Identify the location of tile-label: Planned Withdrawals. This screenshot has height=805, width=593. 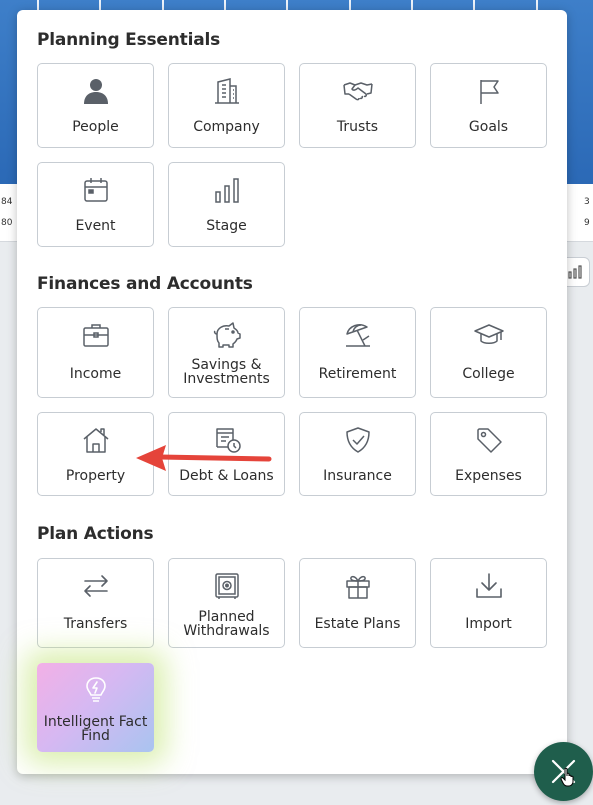
(226, 624).